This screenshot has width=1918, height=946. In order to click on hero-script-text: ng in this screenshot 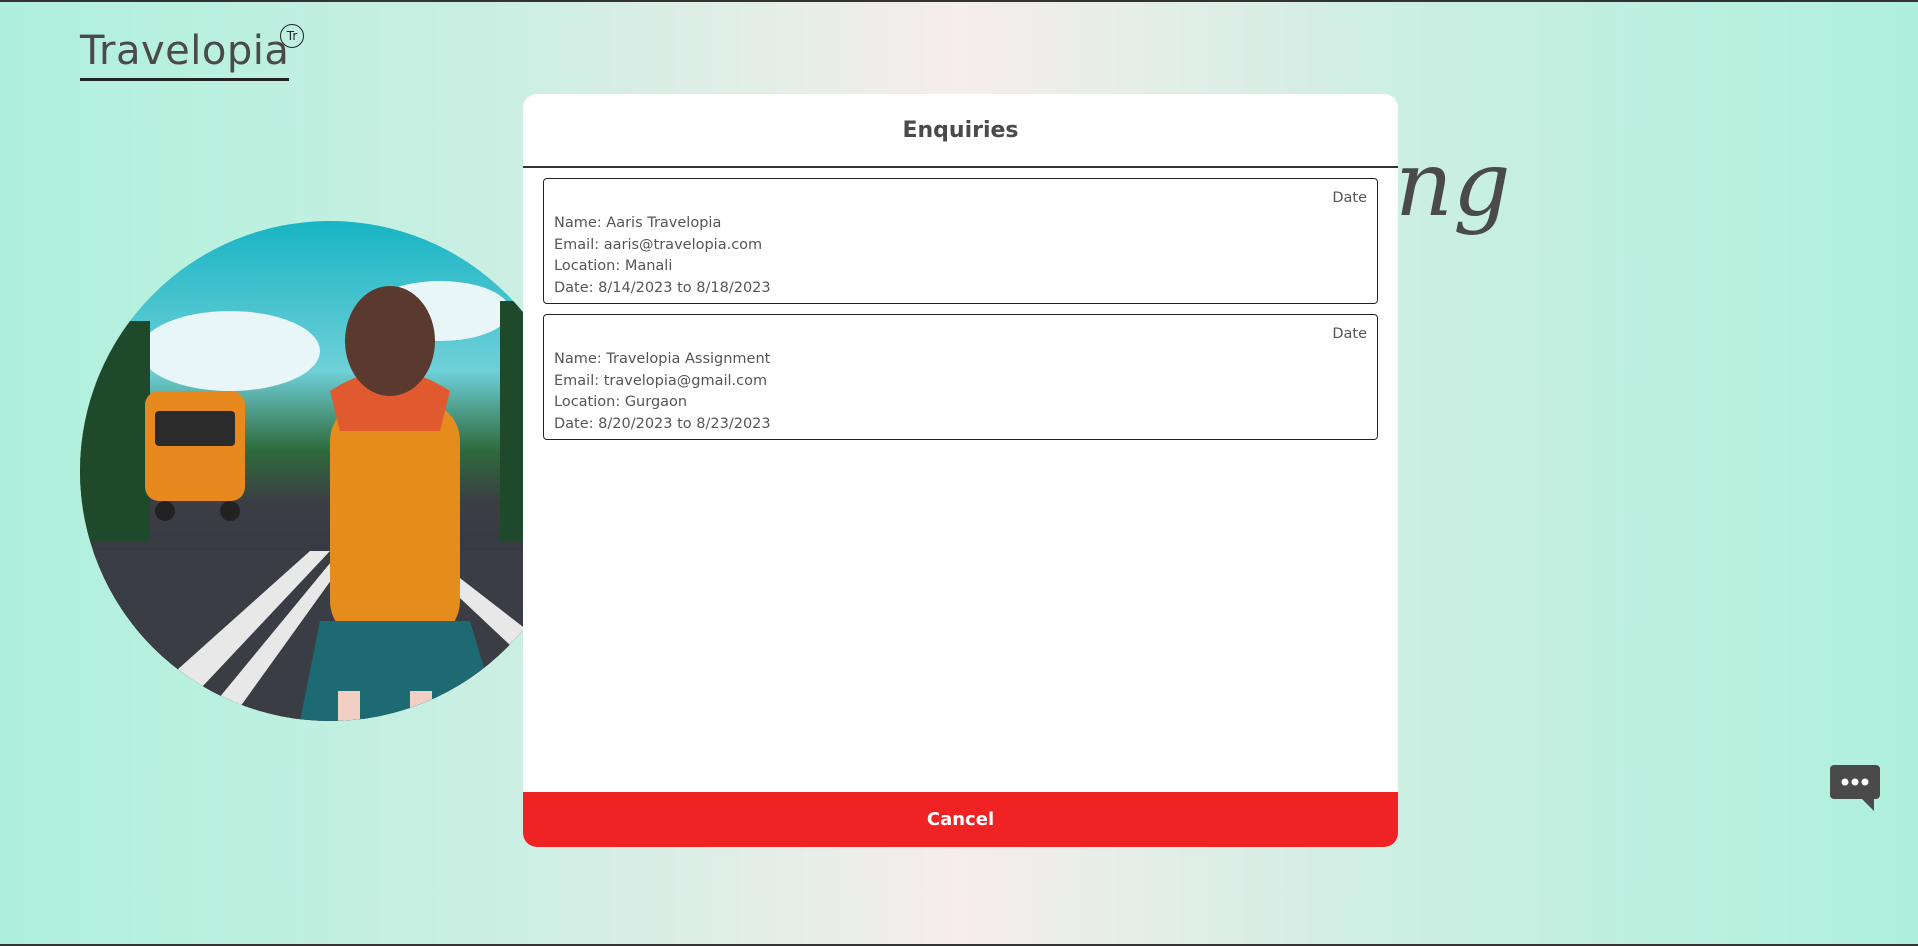, I will do `click(1453, 184)`.